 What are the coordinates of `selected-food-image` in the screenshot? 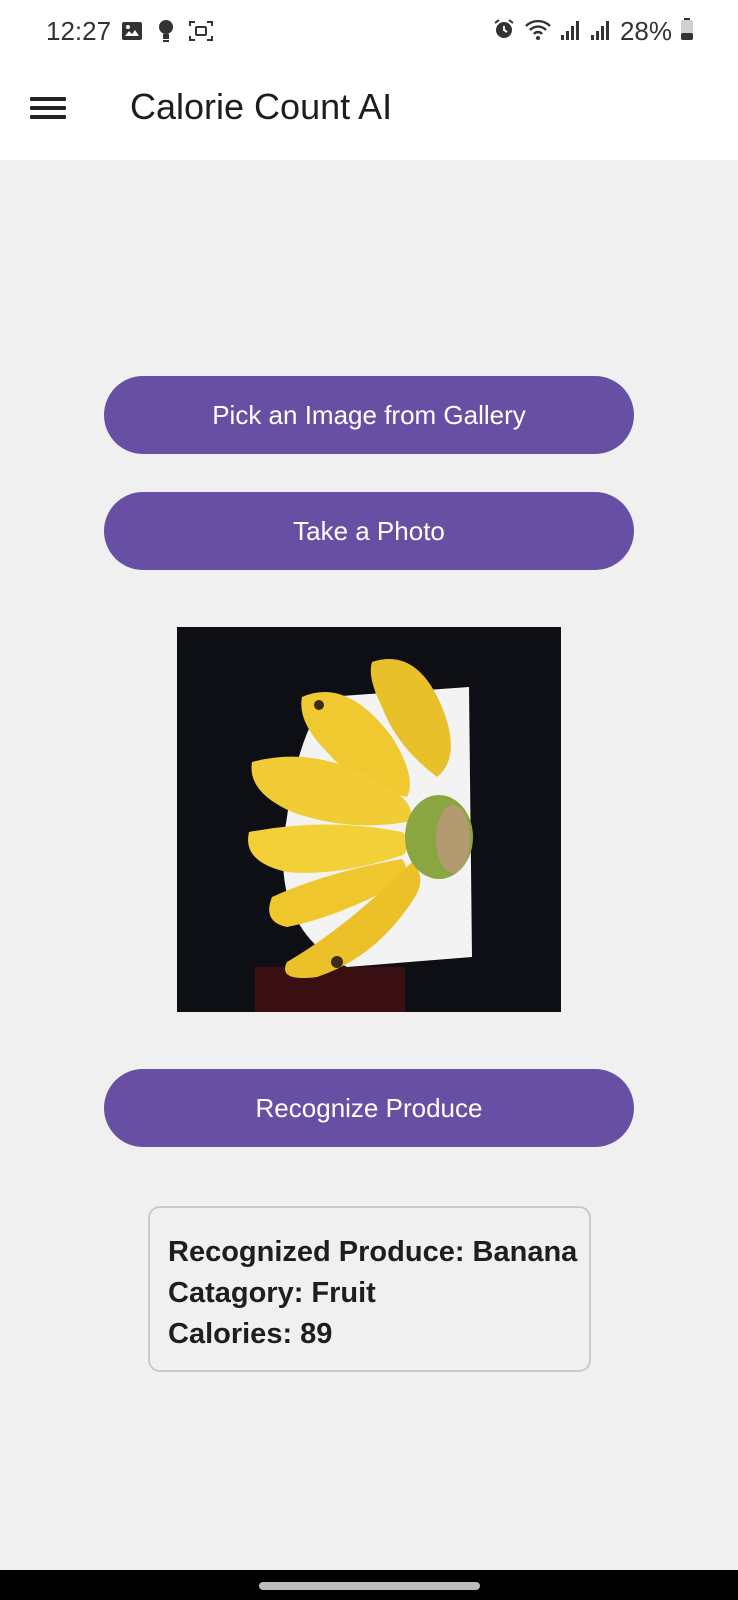 It's located at (369, 819).